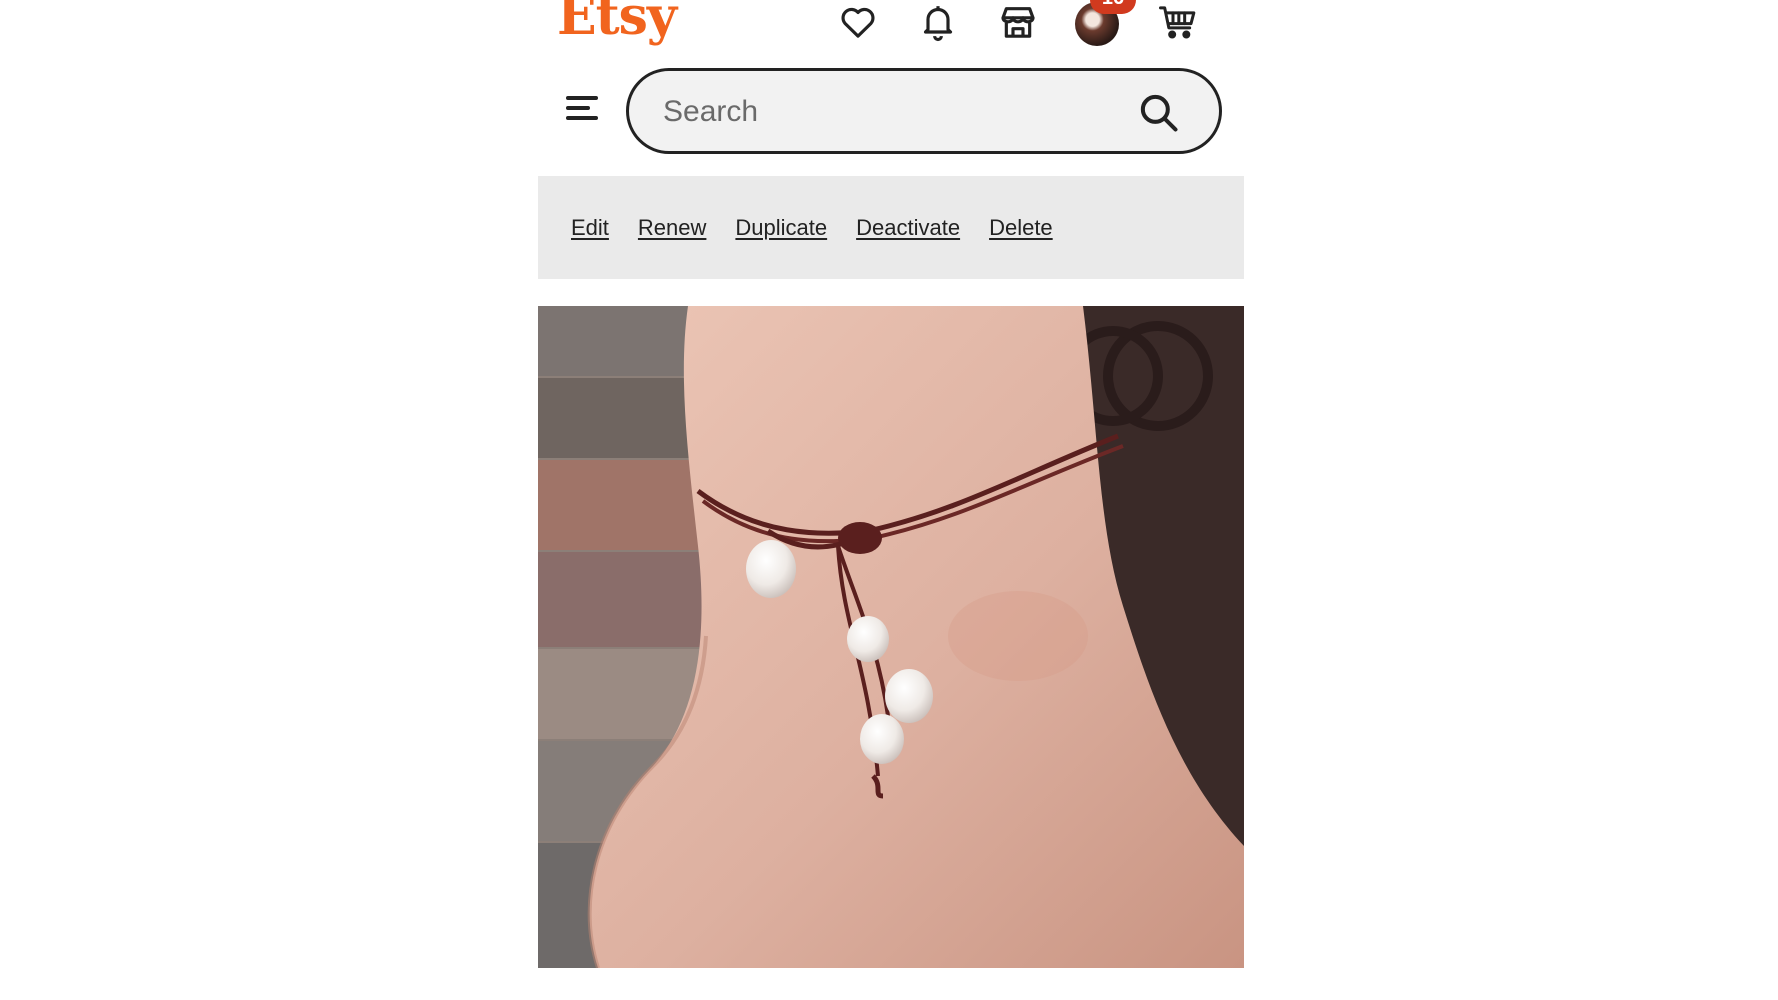  Describe the element at coordinates (672, 228) in the screenshot. I see `renew-link: Renew` at that location.